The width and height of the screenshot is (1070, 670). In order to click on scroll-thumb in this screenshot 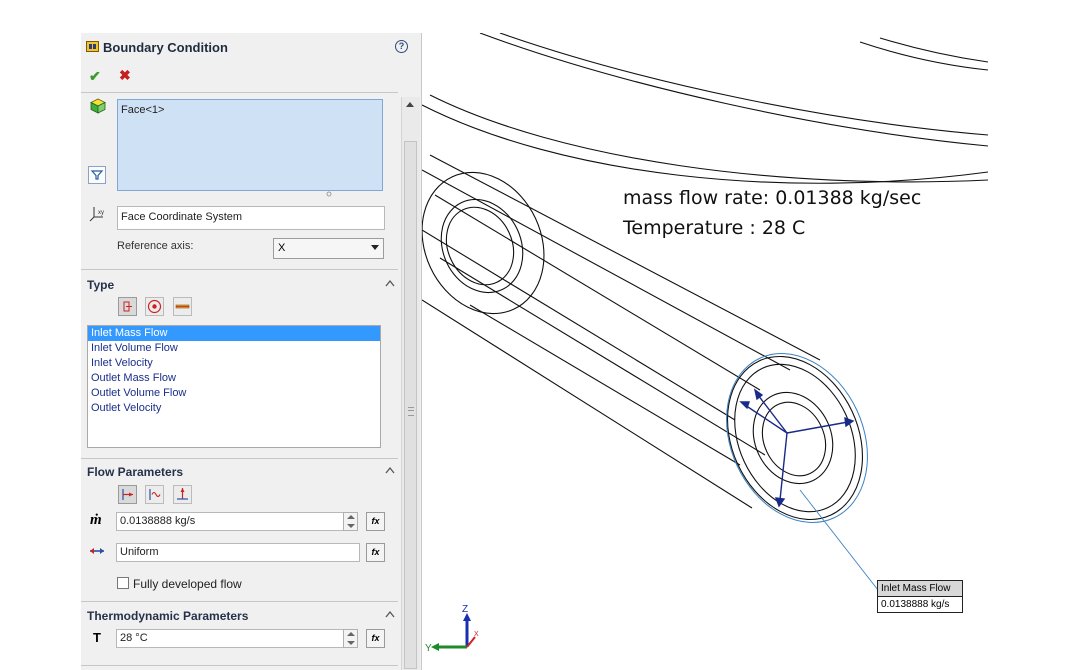, I will do `click(410, 405)`.